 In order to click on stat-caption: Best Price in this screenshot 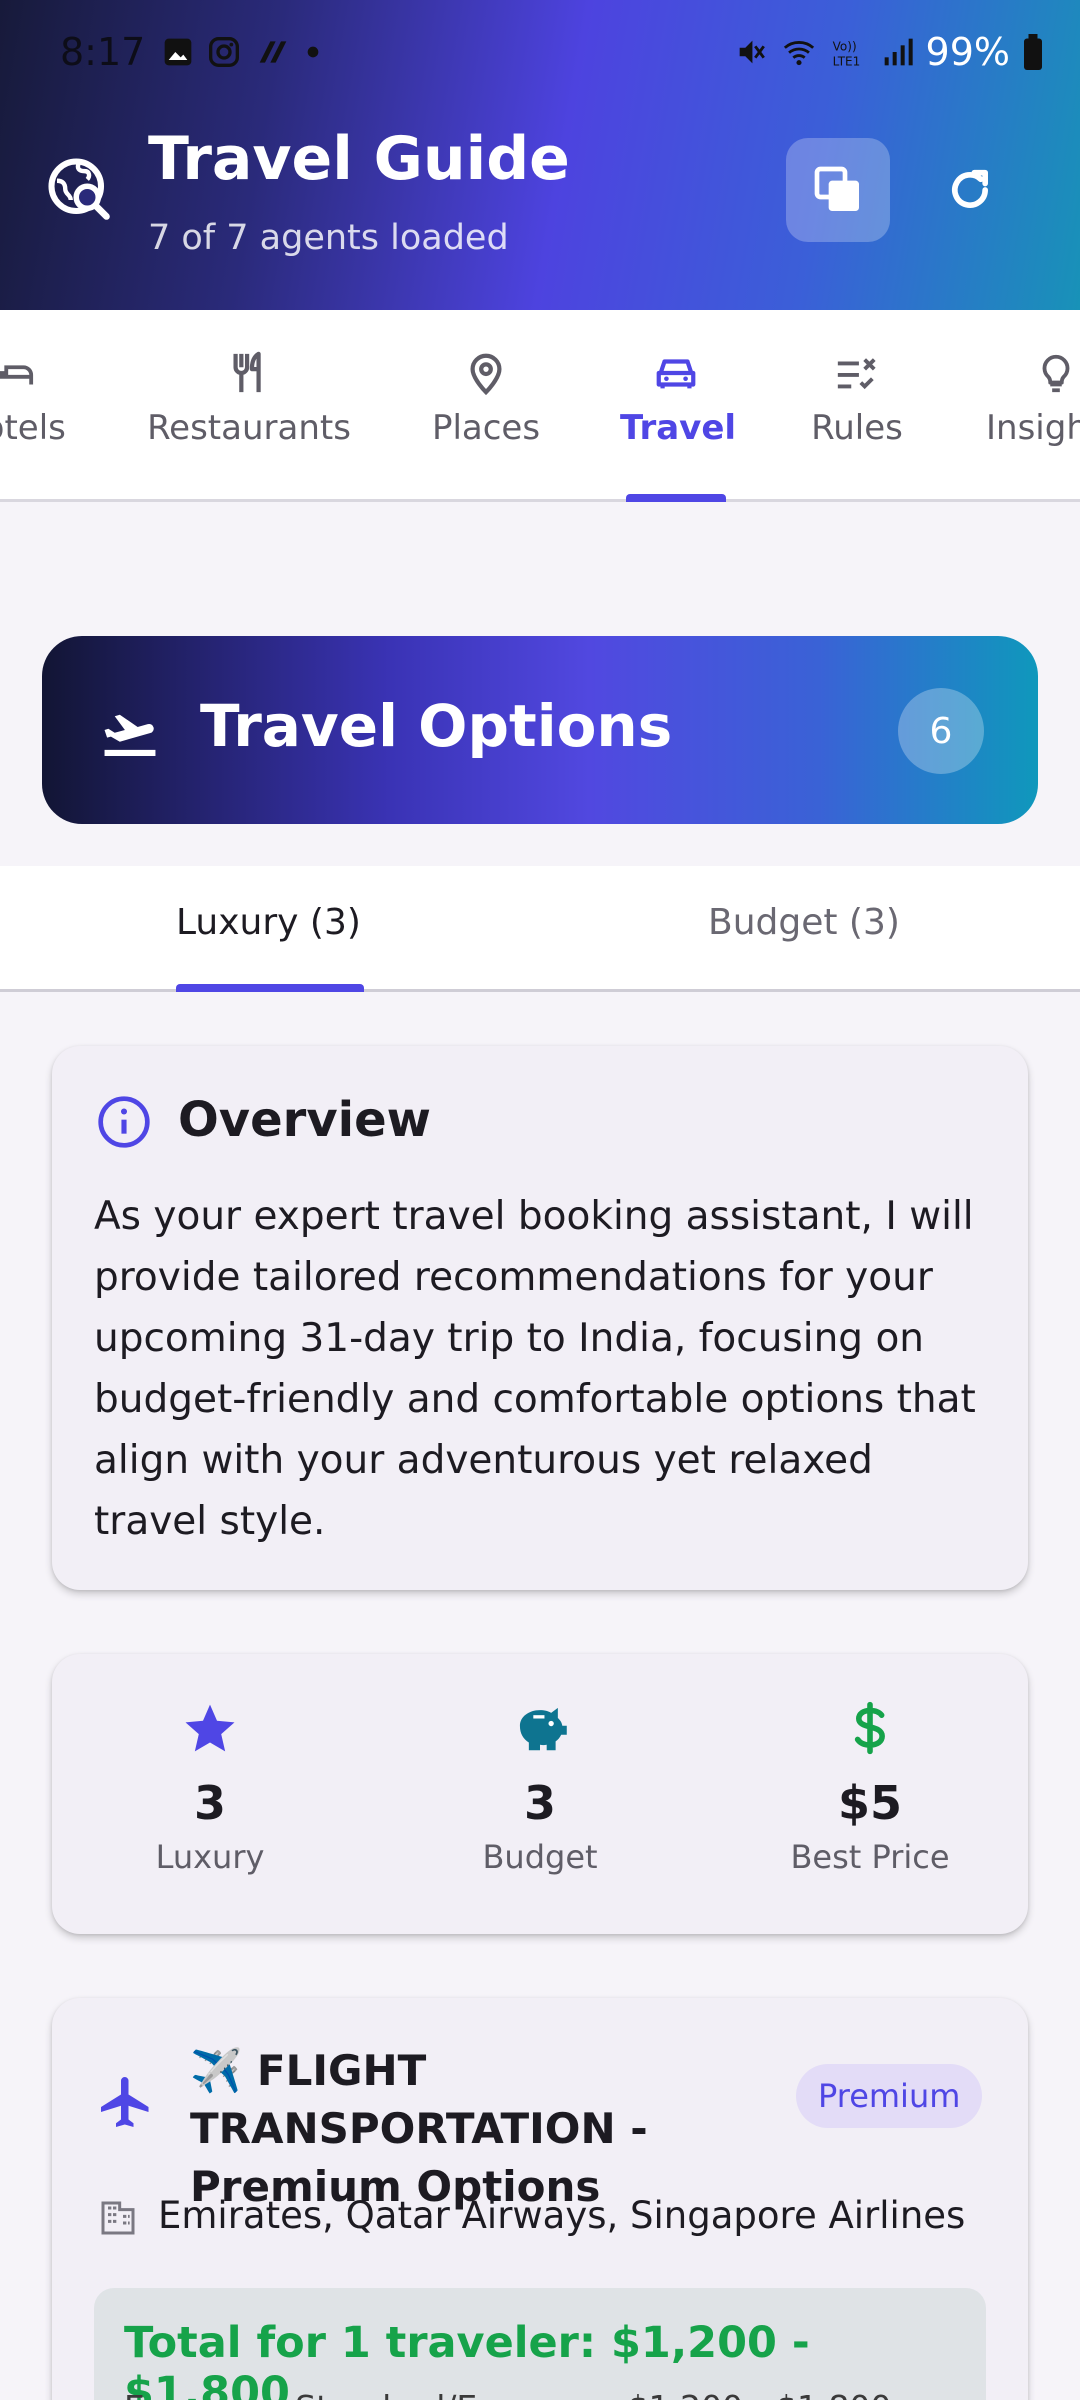, I will do `click(870, 1857)`.